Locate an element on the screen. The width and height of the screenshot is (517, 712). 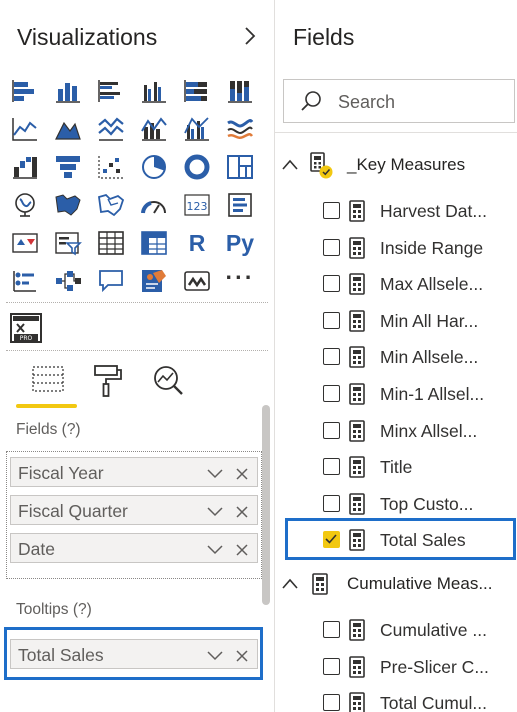
donut-chart-icon is located at coordinates (197, 167).